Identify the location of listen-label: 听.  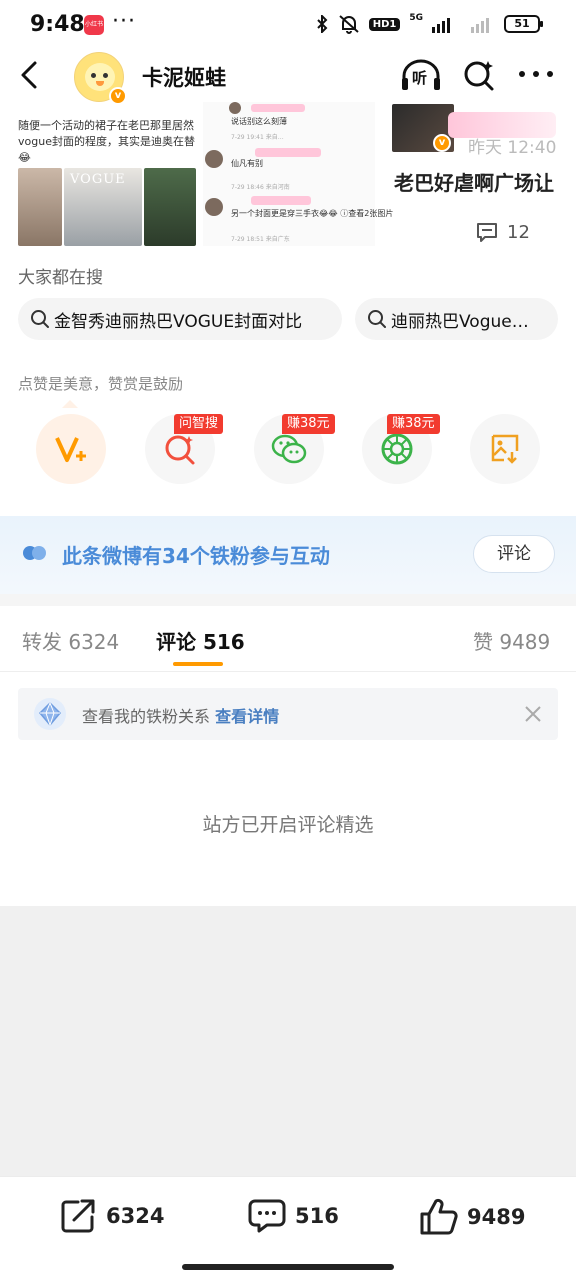
(420, 78).